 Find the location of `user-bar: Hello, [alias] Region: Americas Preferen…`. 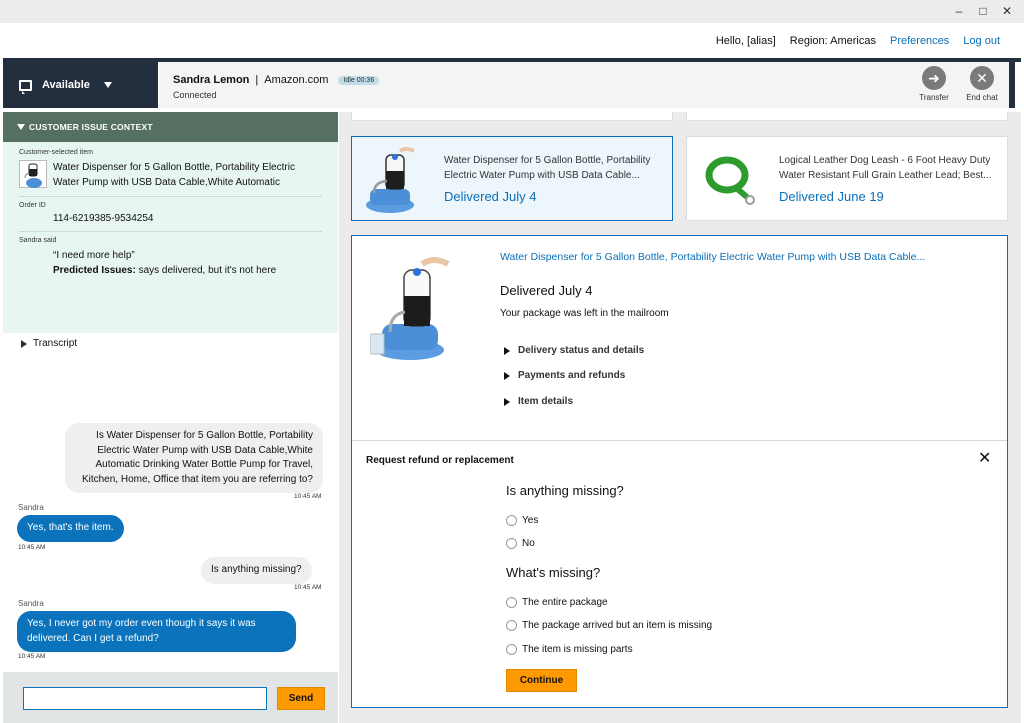

user-bar: Hello, [alias] Region: Americas Preferen… is located at coordinates (512, 41).